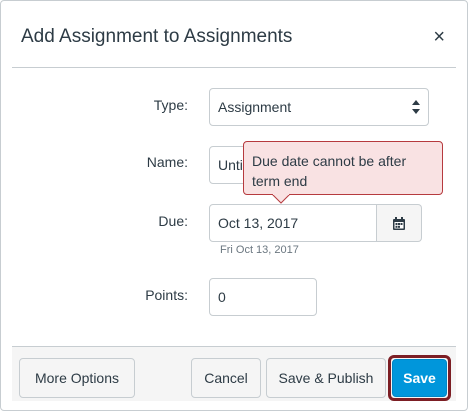 The image size is (470, 413). What do you see at coordinates (77, 378) in the screenshot?
I see `more-options-button: More Options` at bounding box center [77, 378].